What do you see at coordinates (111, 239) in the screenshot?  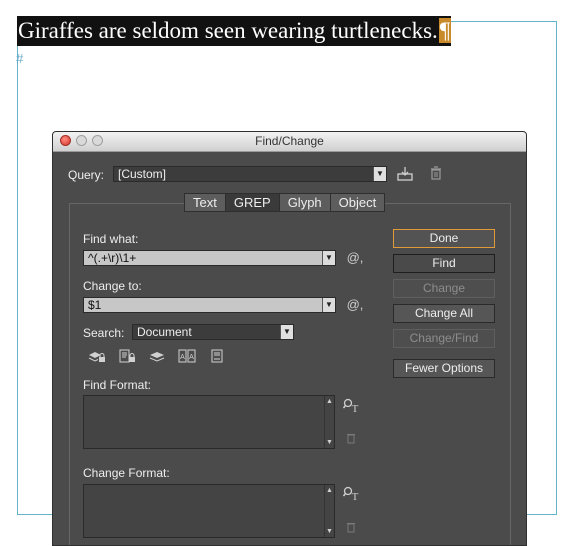 I see `find-what-label: Find what:` at bounding box center [111, 239].